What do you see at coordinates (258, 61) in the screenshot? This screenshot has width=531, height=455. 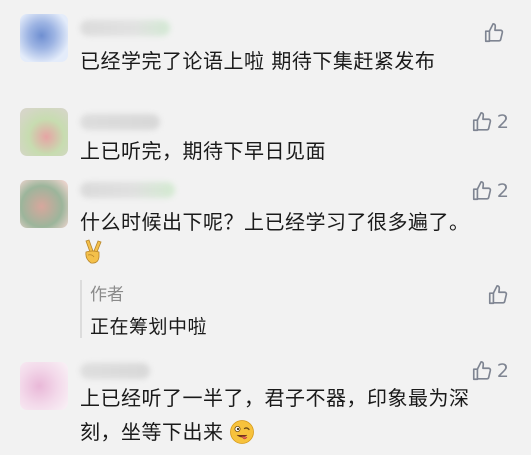 I see `comment-text: 已经学完了论语上啦 期待下集赶紧发布` at bounding box center [258, 61].